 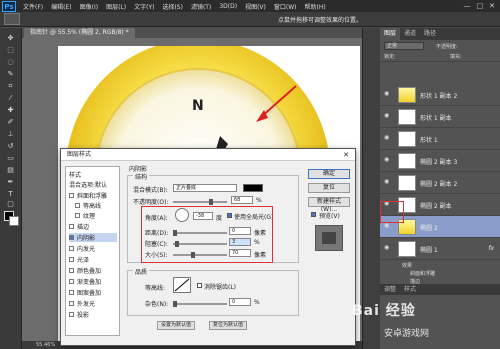 I want to click on tab-layers: 图层, so click(x=390, y=34).